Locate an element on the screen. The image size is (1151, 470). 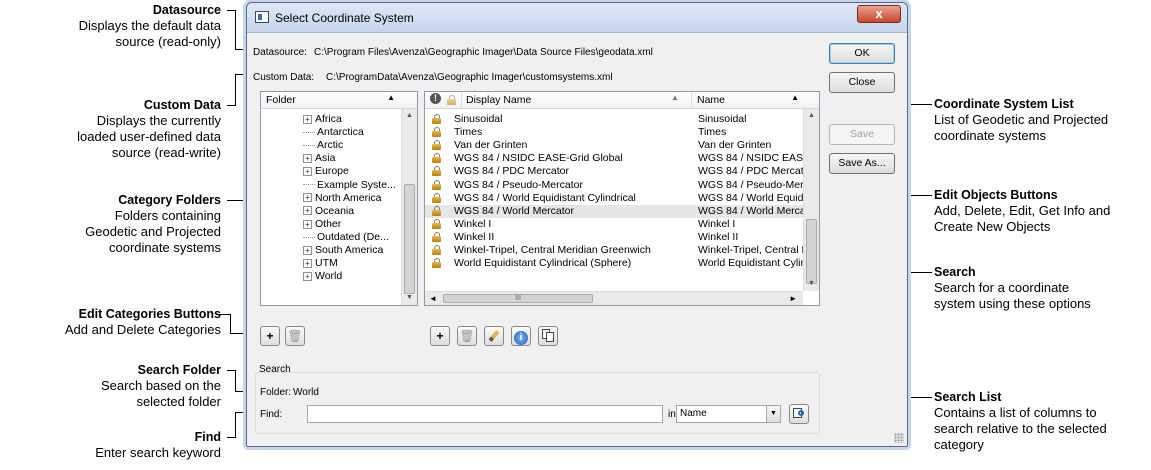
create-new-object-button is located at coordinates (548, 336).